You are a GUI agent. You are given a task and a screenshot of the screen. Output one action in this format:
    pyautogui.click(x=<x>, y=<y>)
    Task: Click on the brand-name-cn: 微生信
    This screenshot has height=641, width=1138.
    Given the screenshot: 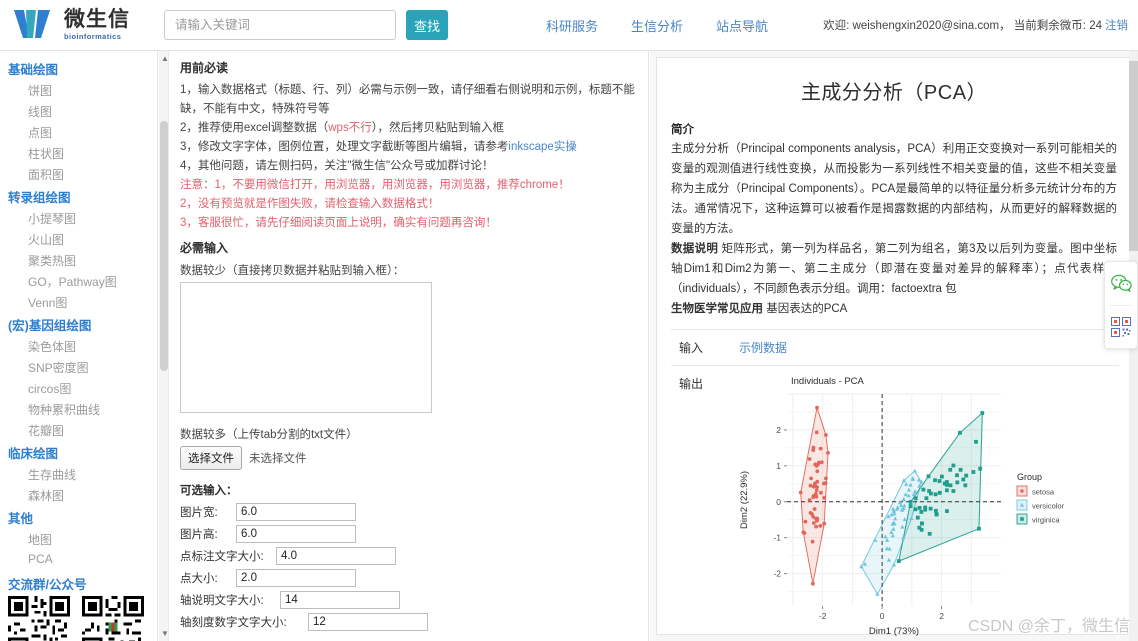 What is the action you would take?
    pyautogui.click(x=97, y=20)
    